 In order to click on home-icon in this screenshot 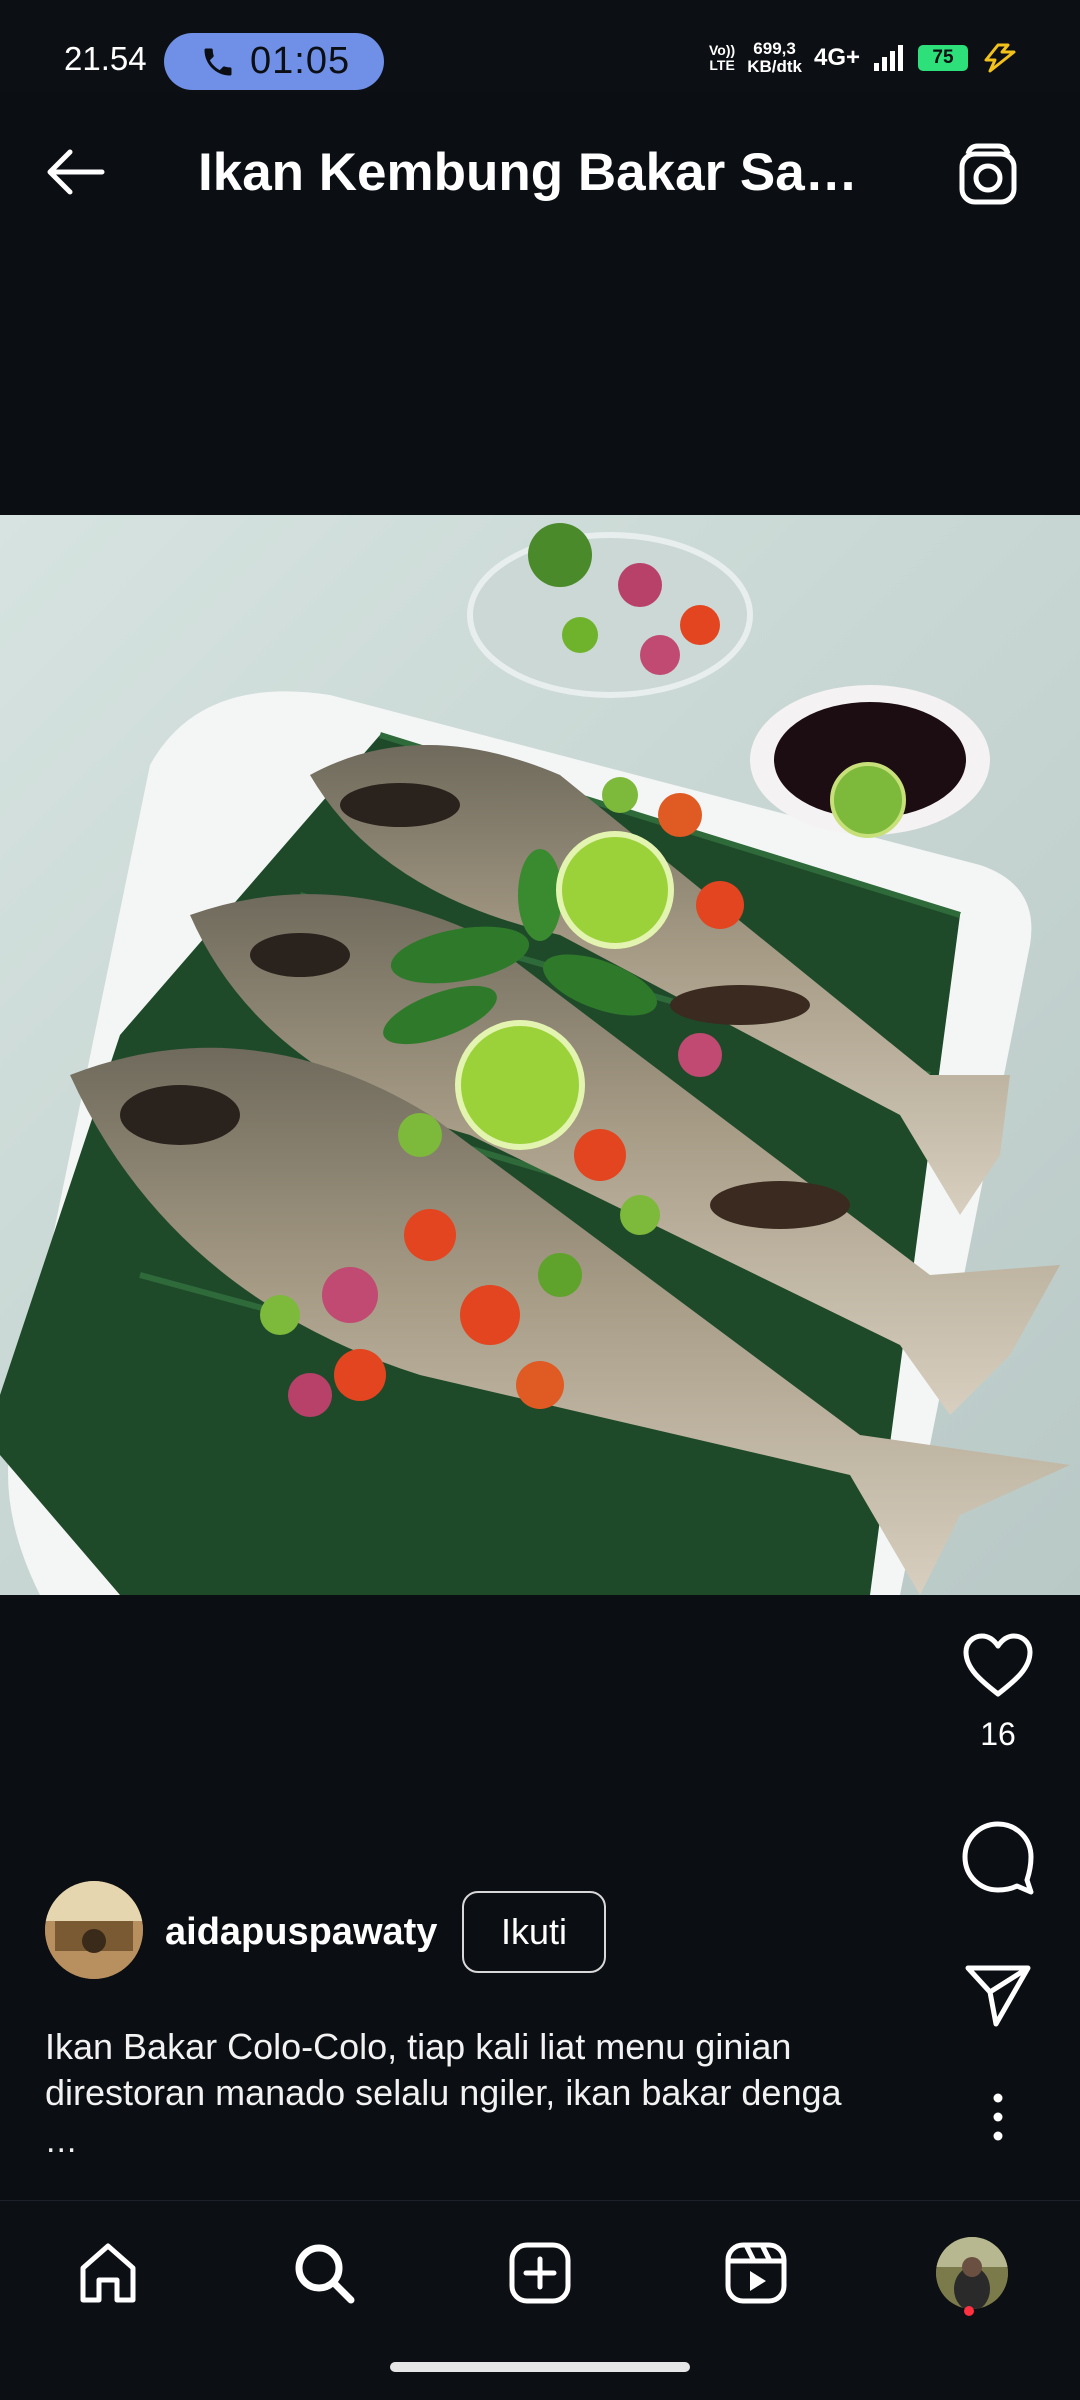, I will do `click(108, 2273)`.